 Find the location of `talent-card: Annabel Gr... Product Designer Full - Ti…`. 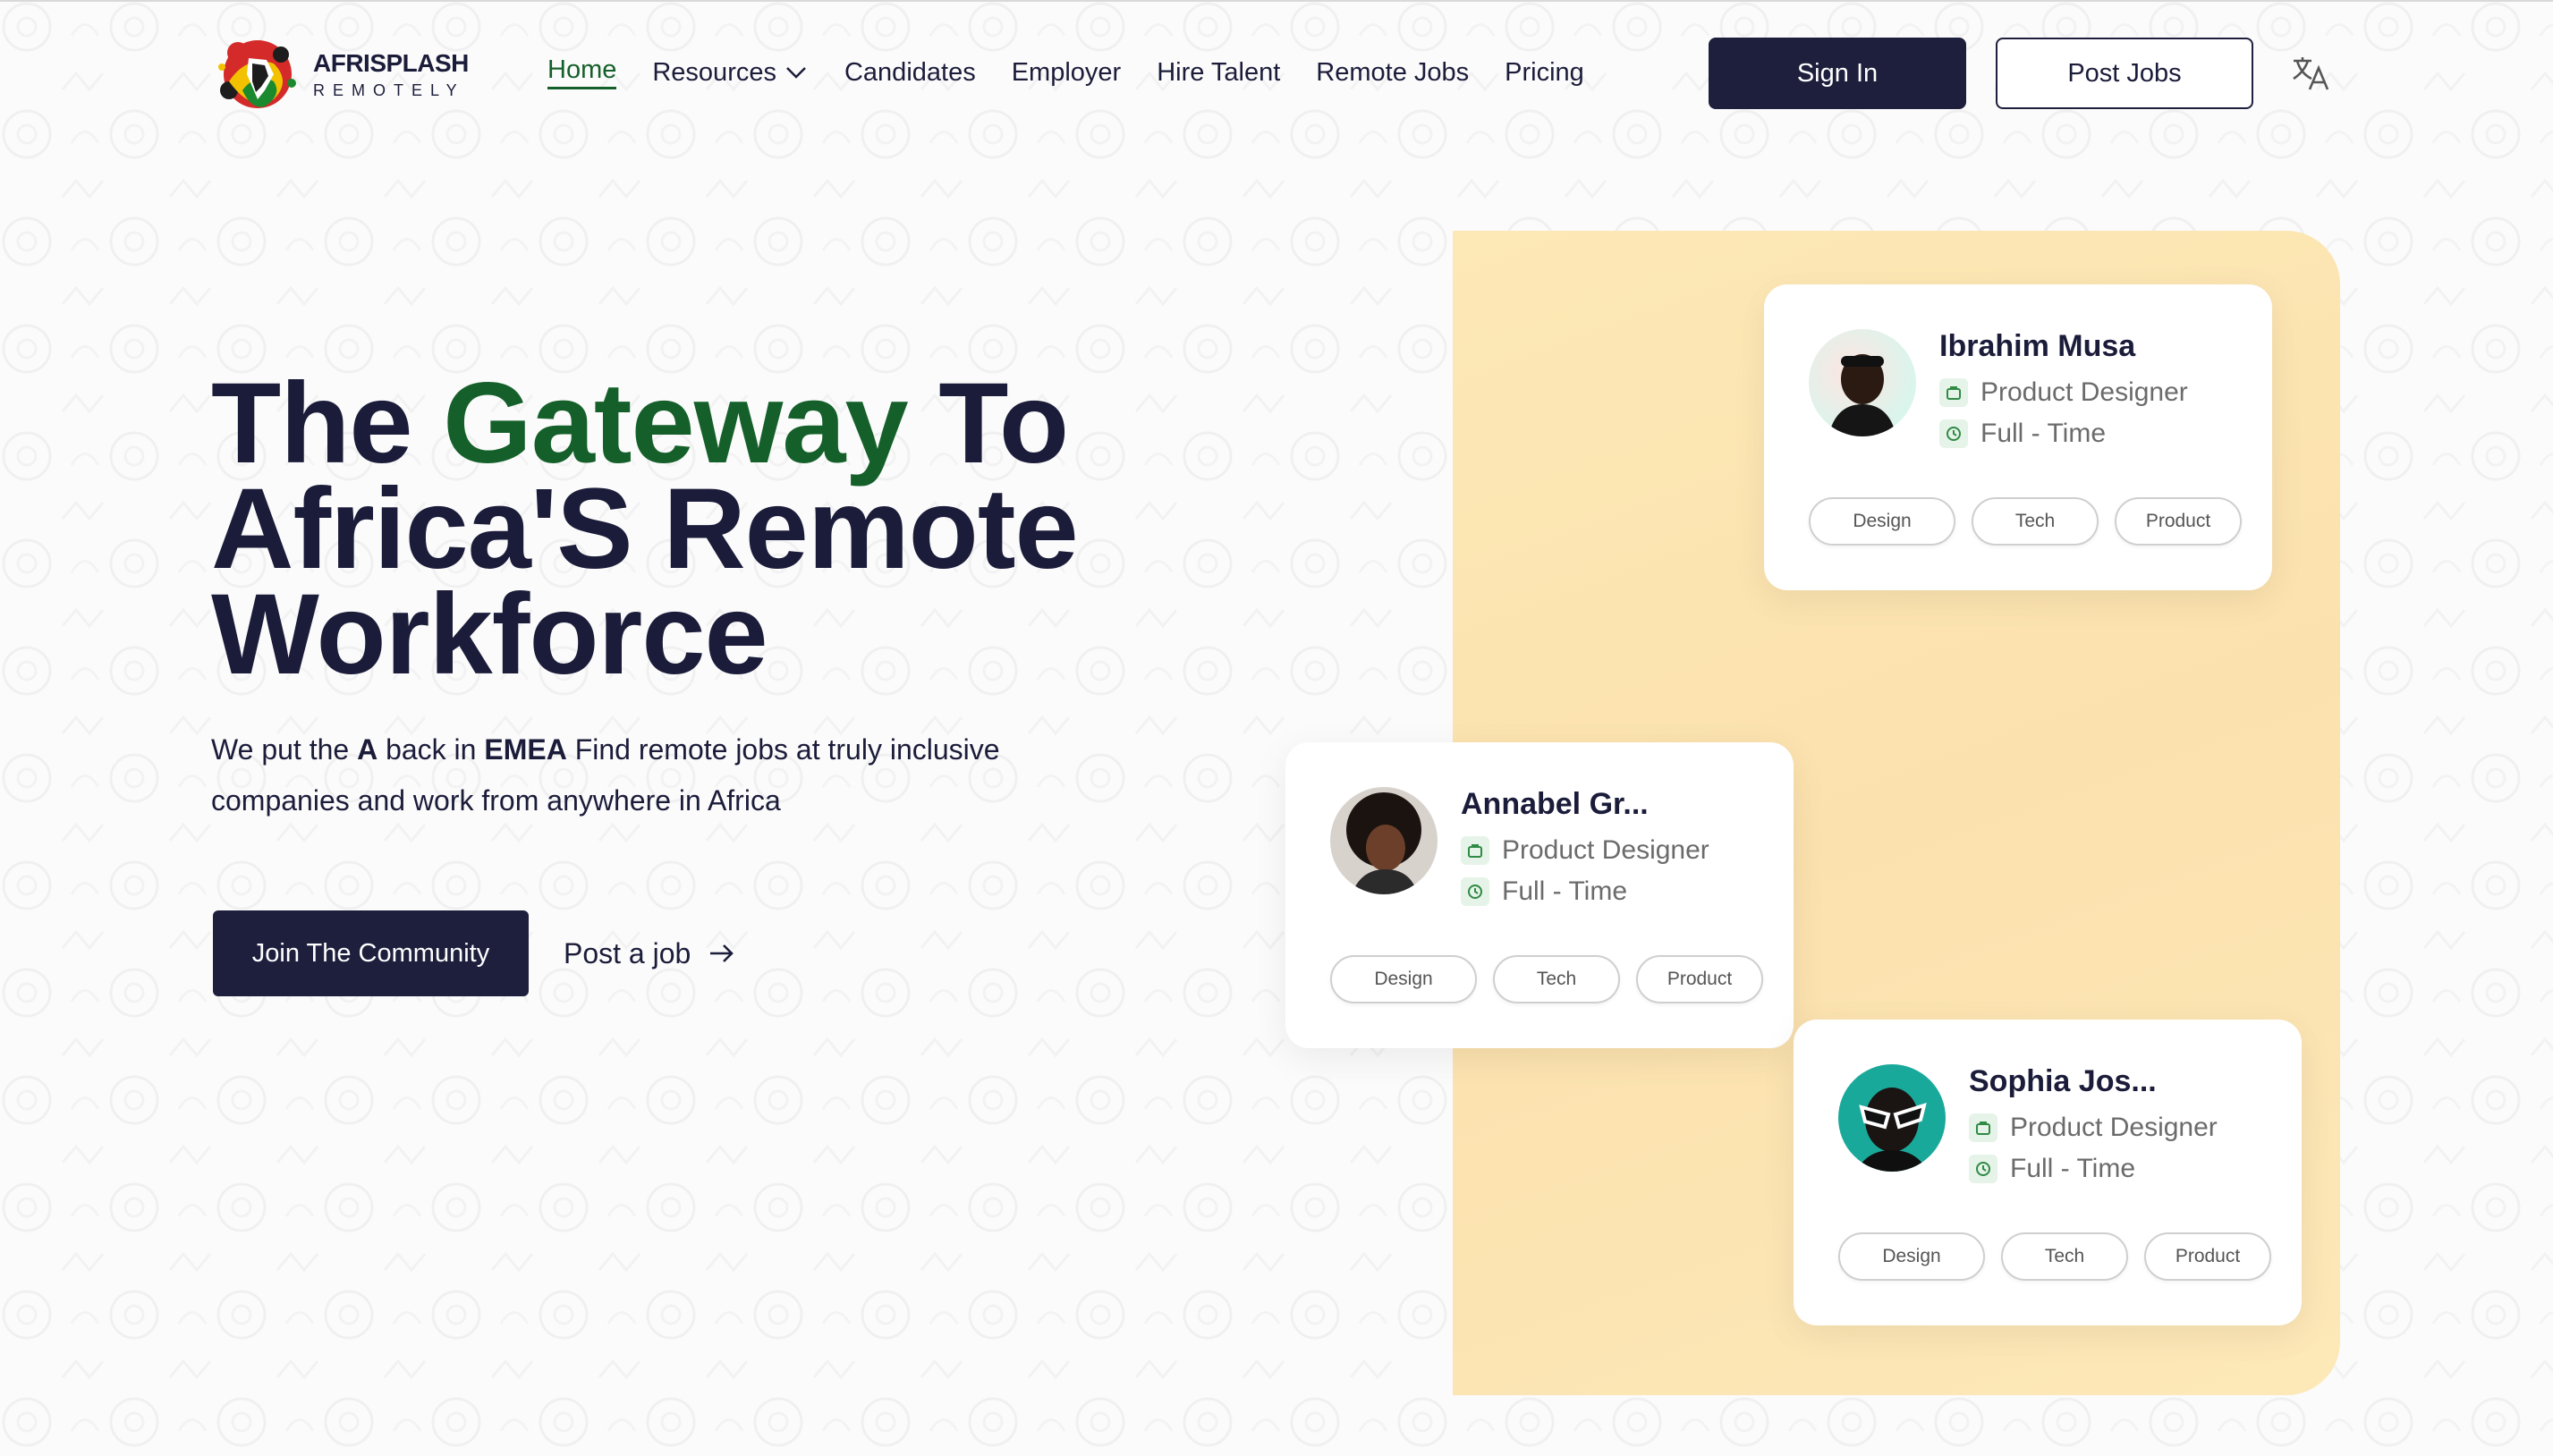

talent-card: Annabel Gr... Product Designer Full - Ti… is located at coordinates (1539, 895).